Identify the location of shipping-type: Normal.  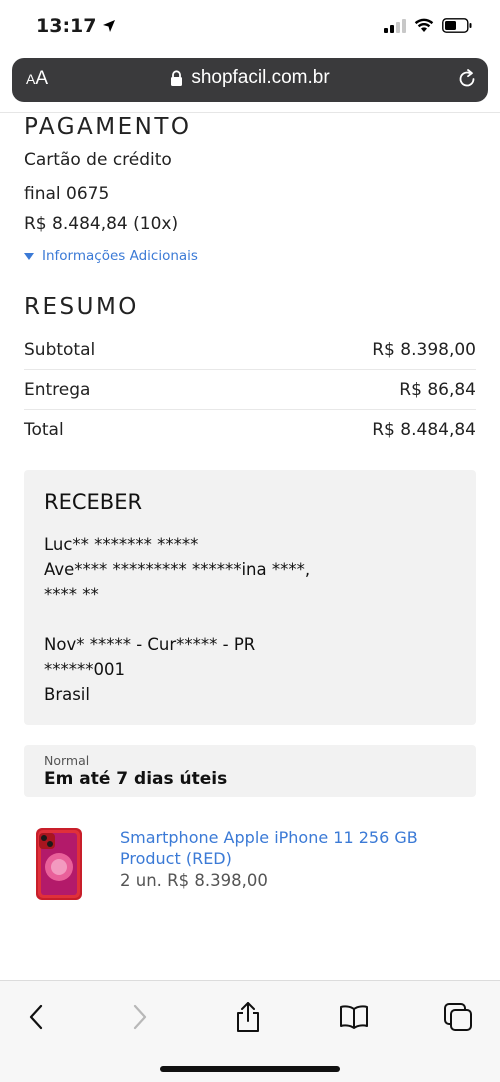
(67, 760).